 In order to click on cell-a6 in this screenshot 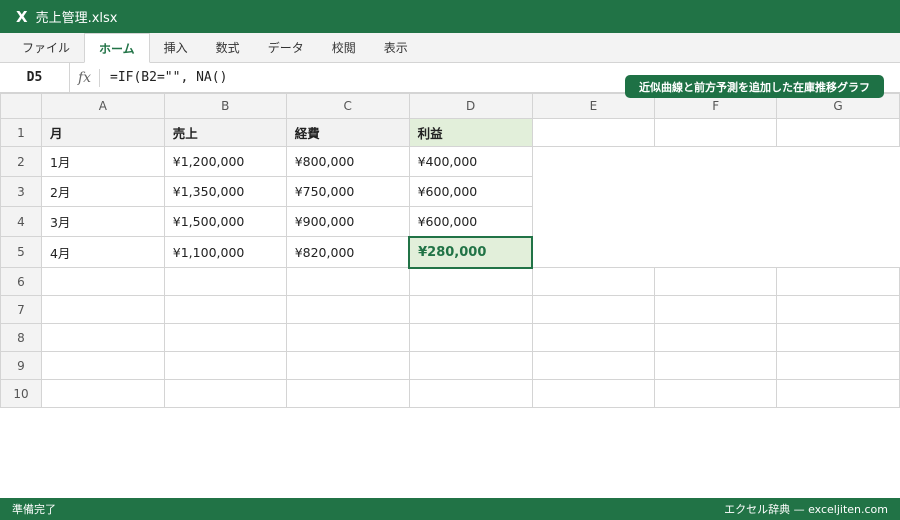, I will do `click(102, 281)`.